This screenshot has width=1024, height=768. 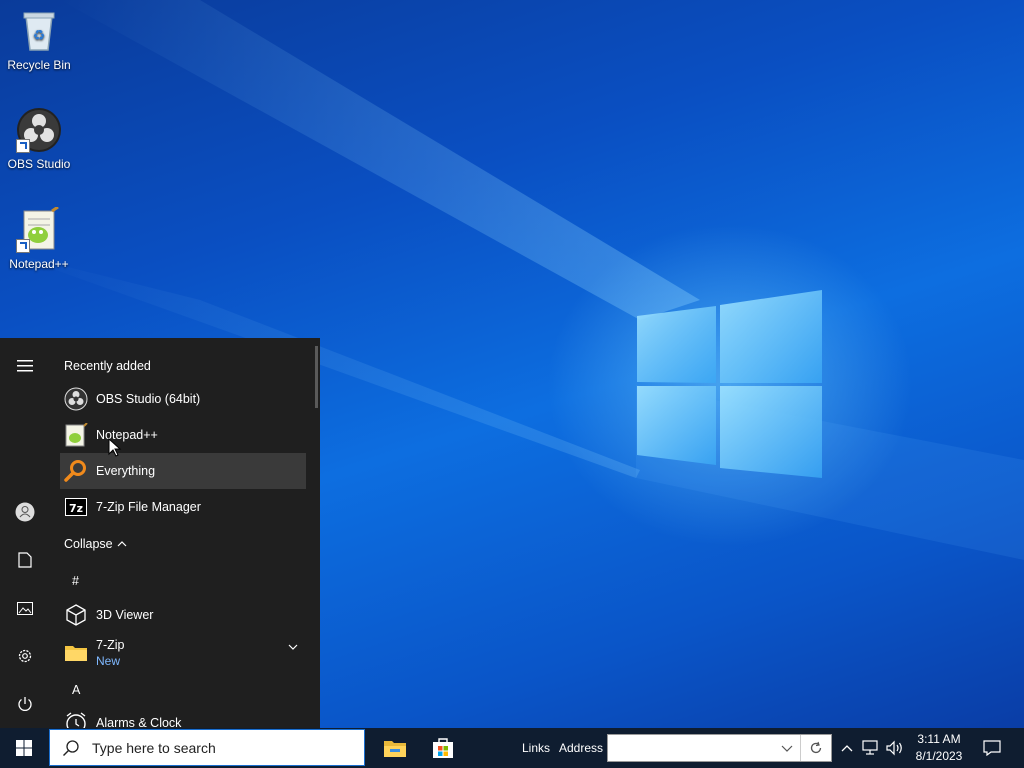 I want to click on desktop-icon-label: OBS Studio, so click(x=39, y=164).